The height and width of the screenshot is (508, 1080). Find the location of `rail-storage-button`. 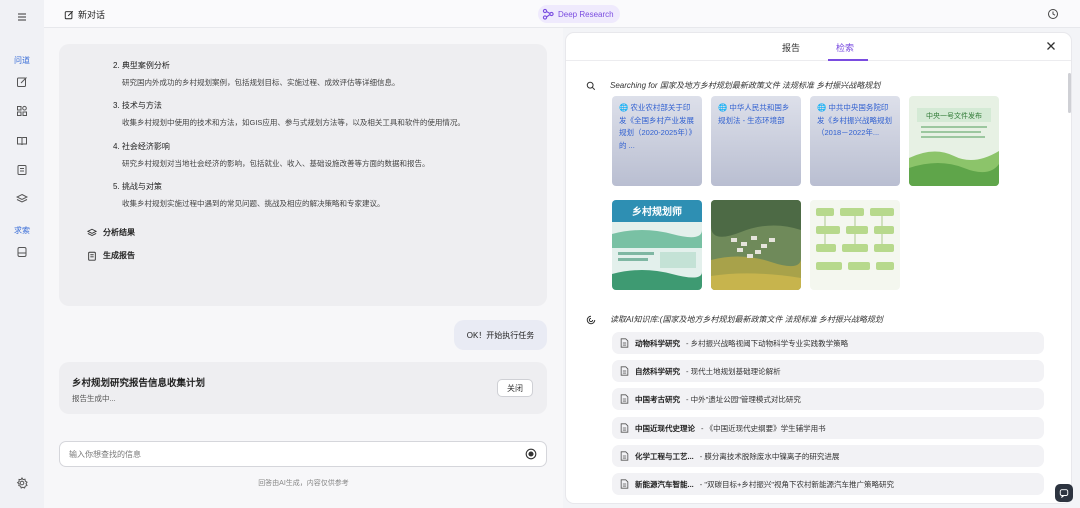

rail-storage-button is located at coordinates (22, 252).